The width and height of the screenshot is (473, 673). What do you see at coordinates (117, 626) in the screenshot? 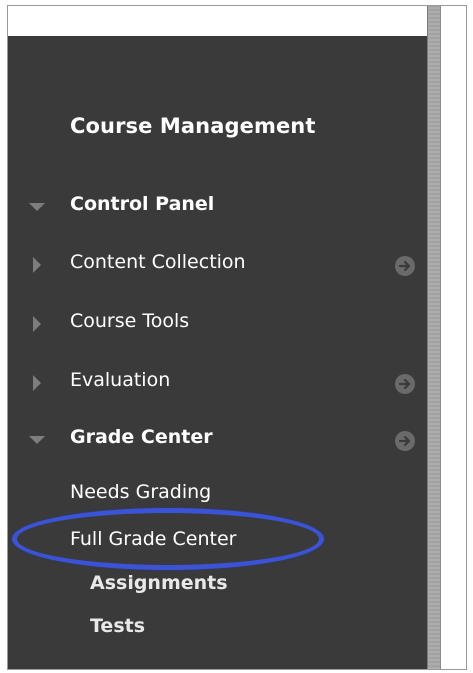
I see `submenu-link-tests: Tests` at bounding box center [117, 626].